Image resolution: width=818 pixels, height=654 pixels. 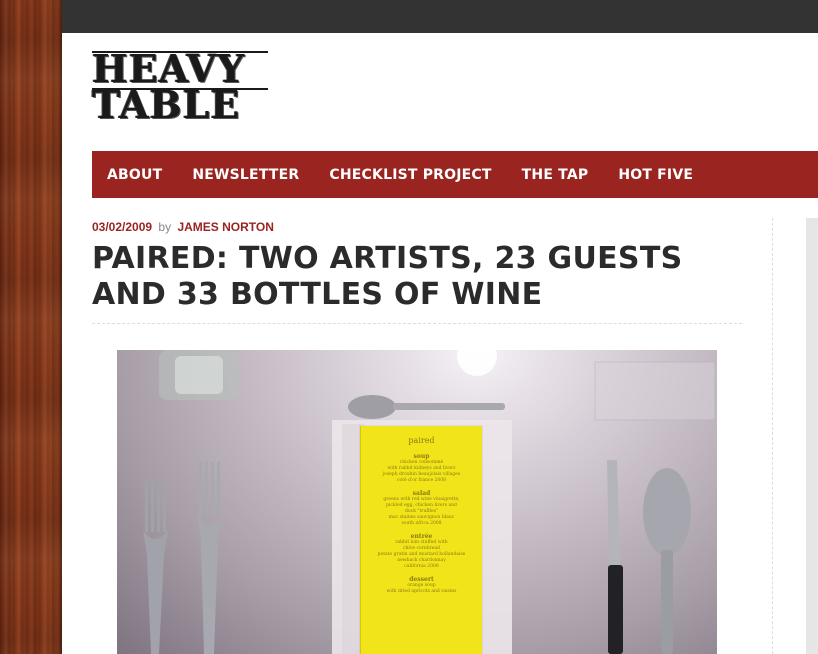 What do you see at coordinates (225, 227) in the screenshot?
I see `post-author-link: JAMES NORTON` at bounding box center [225, 227].